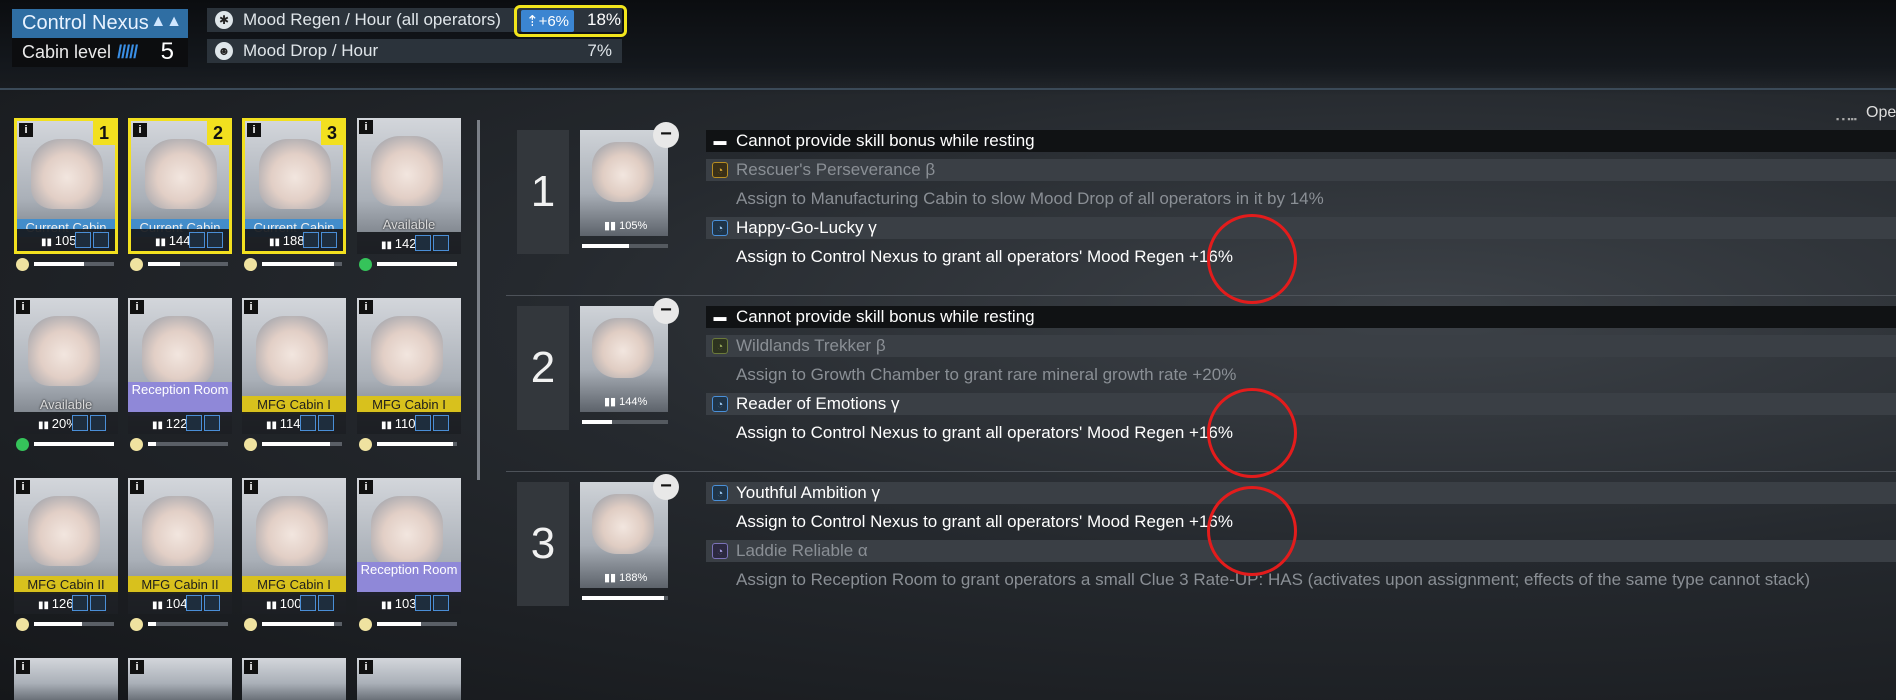 The height and width of the screenshot is (700, 1896). I want to click on operator-card: iAvailable20%, so click(66, 366).